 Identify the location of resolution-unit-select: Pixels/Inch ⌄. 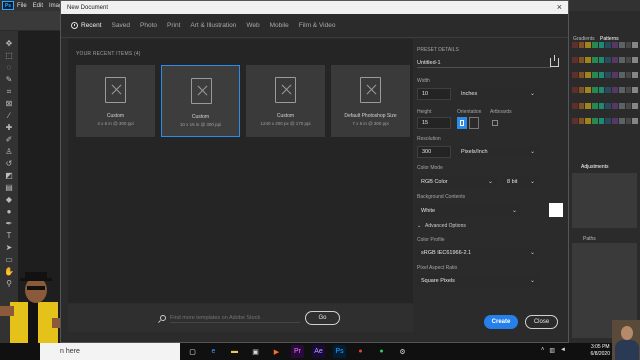
(498, 152).